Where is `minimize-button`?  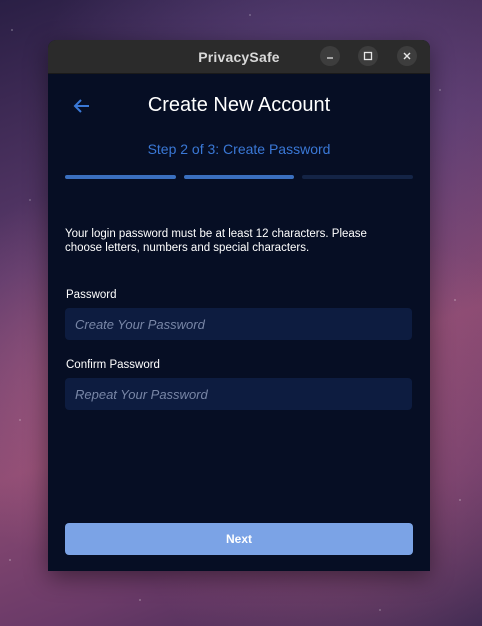
minimize-button is located at coordinates (330, 56).